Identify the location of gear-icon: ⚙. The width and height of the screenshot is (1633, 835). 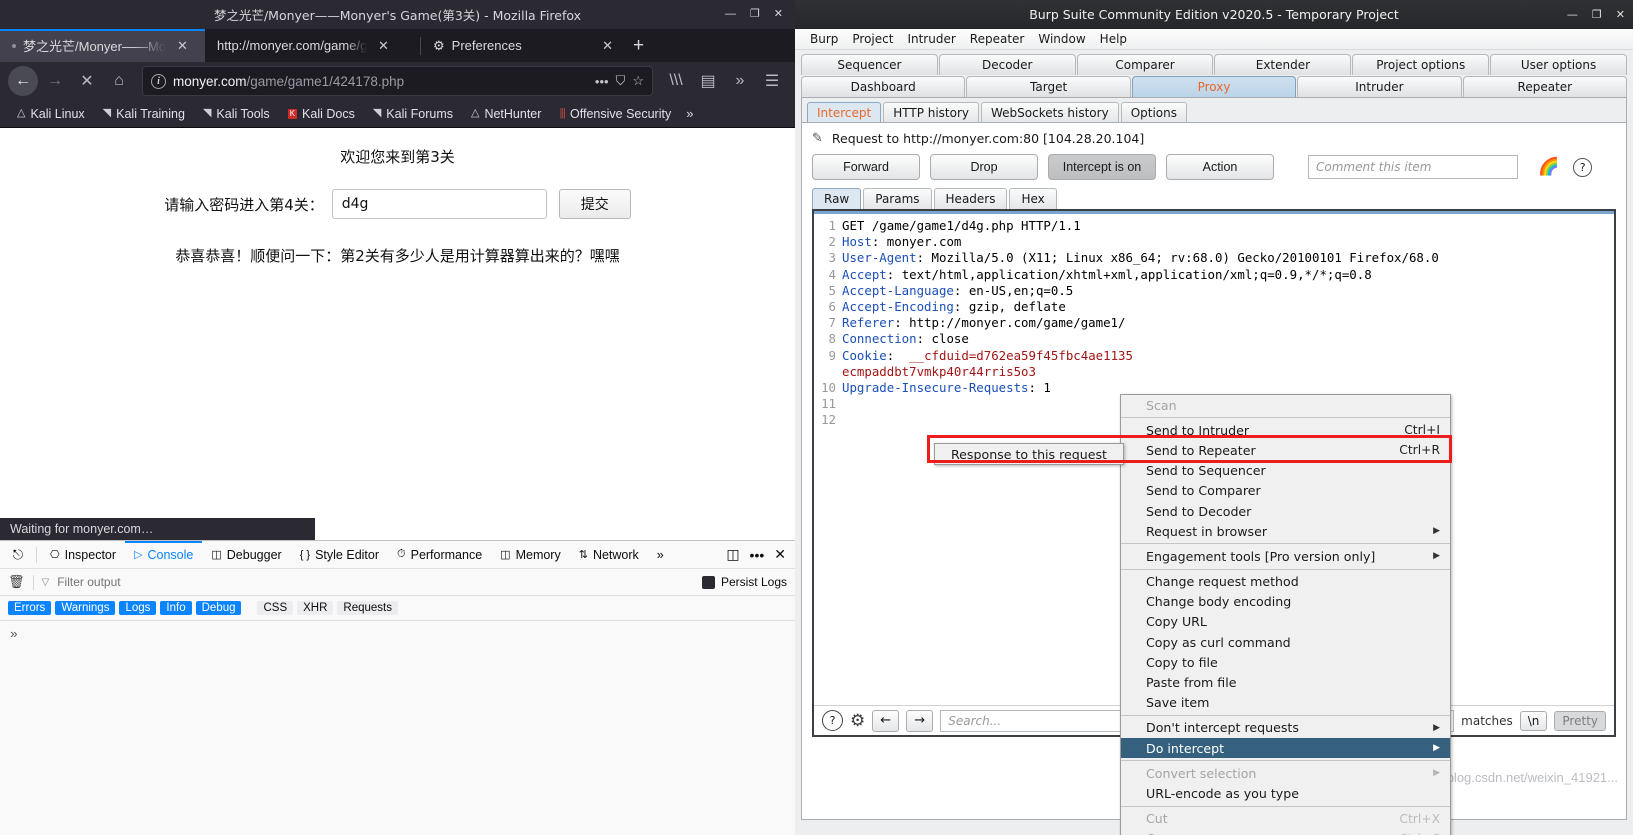
(857, 721).